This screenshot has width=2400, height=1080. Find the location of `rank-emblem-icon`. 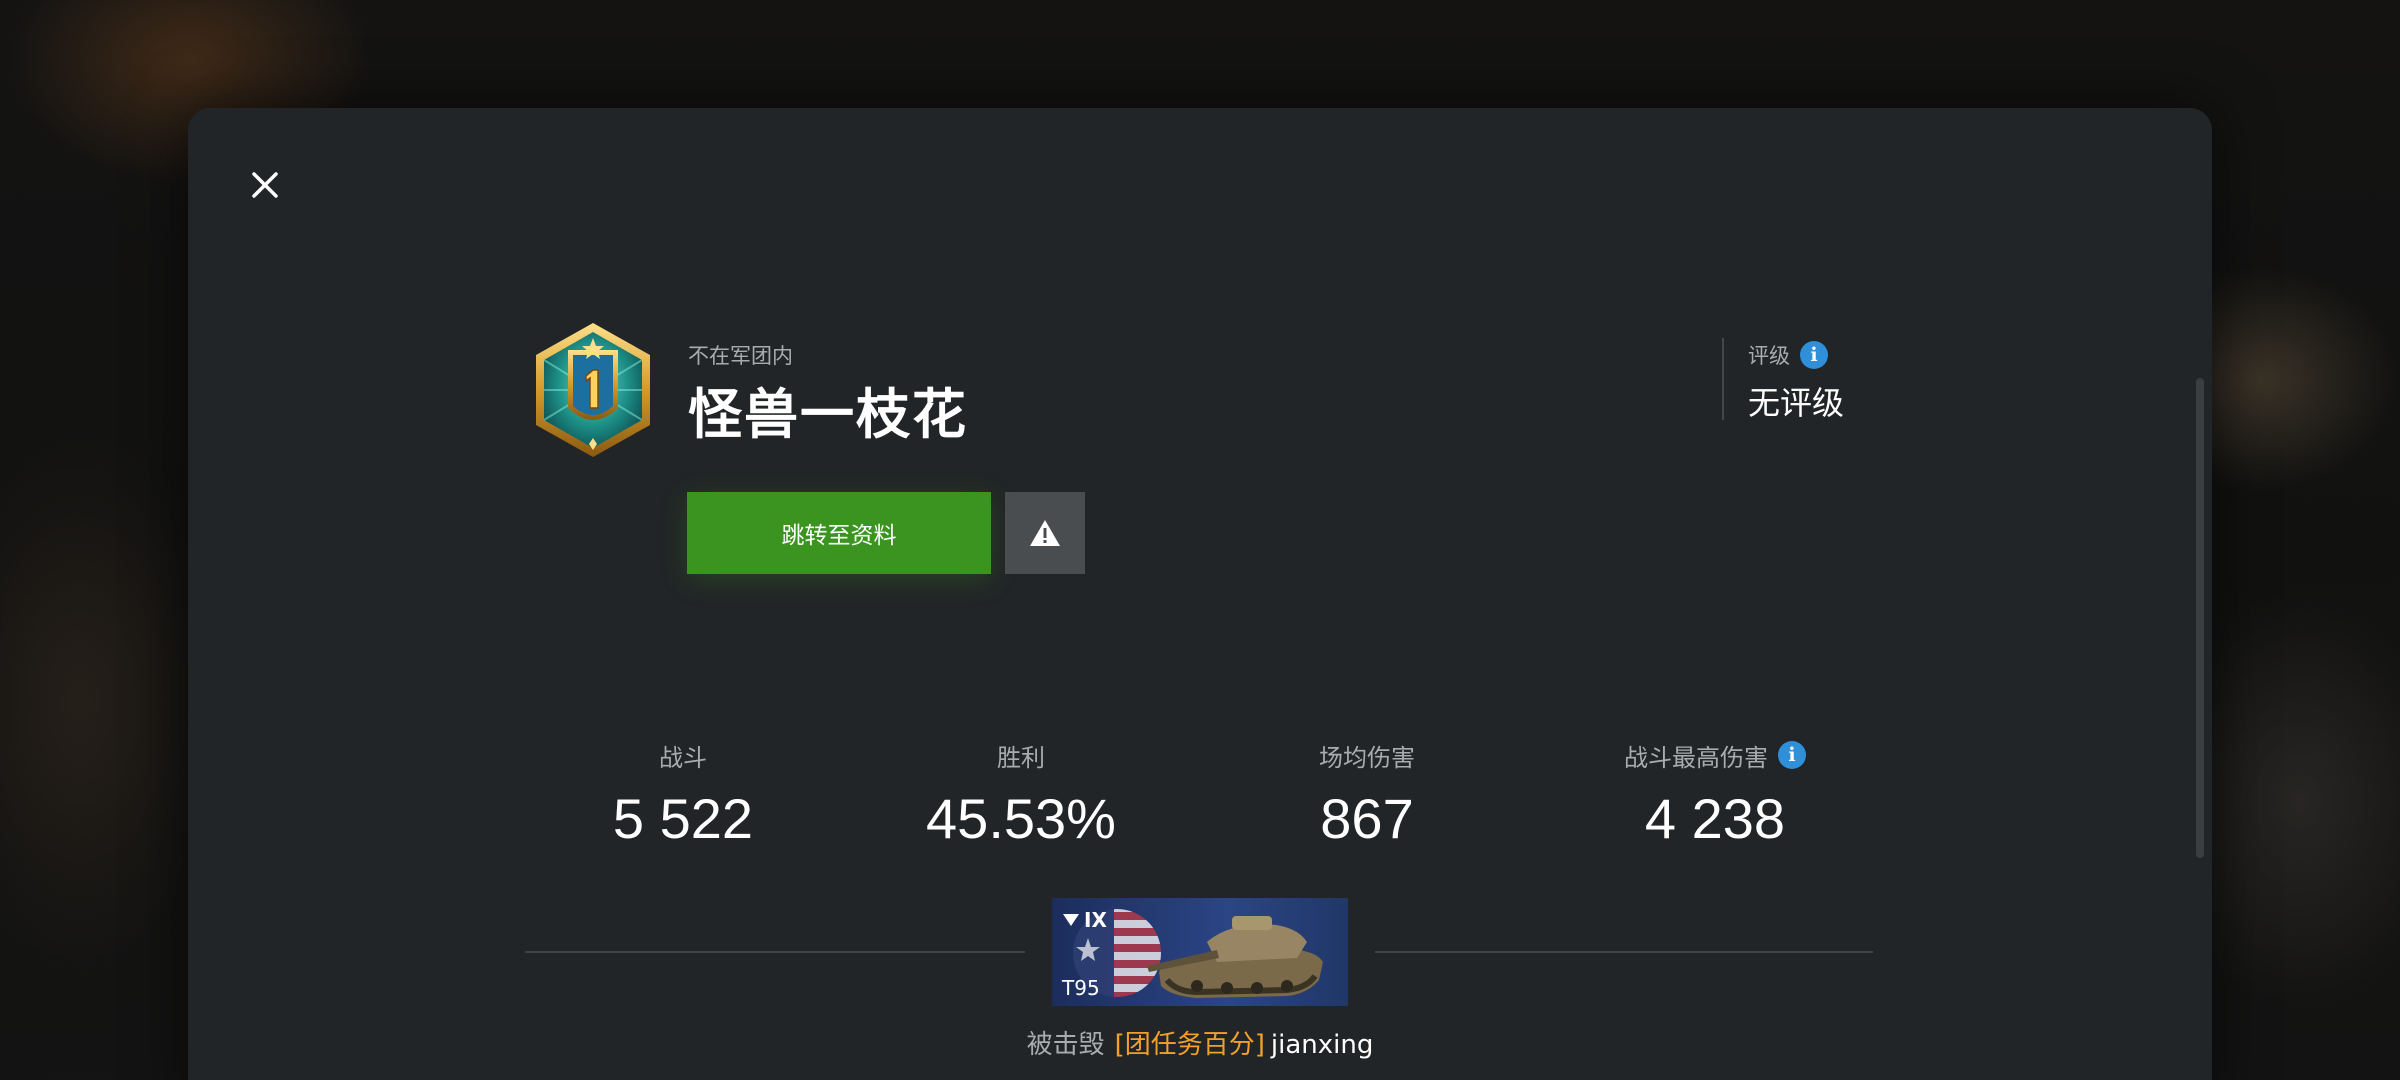

rank-emblem-icon is located at coordinates (593, 390).